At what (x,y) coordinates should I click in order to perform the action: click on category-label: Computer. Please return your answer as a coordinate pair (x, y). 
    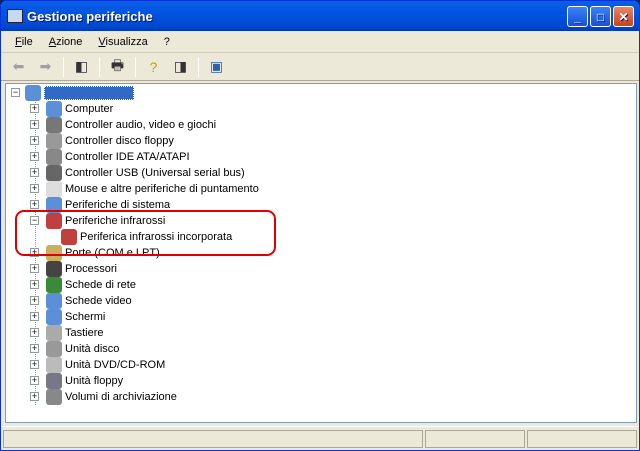
    Looking at the image, I should click on (89, 109).